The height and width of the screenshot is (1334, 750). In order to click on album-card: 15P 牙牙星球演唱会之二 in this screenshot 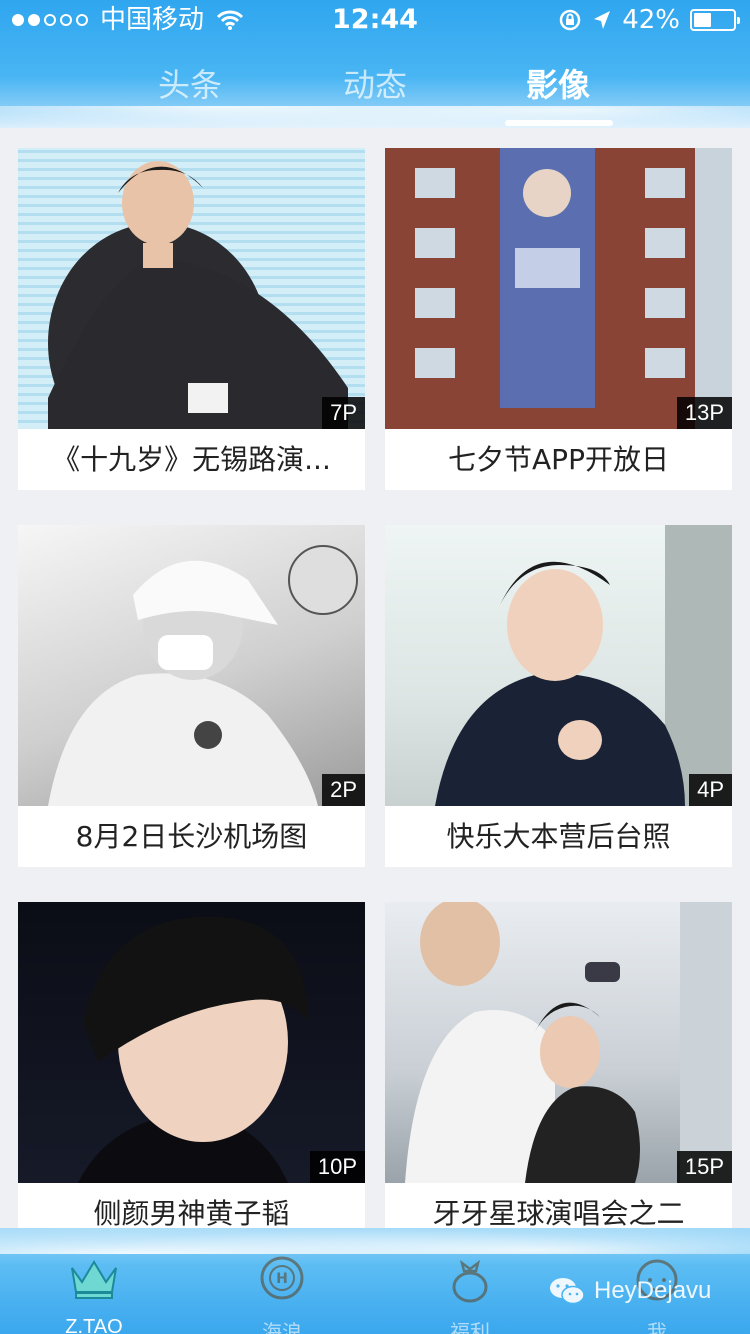, I will do `click(558, 1073)`.